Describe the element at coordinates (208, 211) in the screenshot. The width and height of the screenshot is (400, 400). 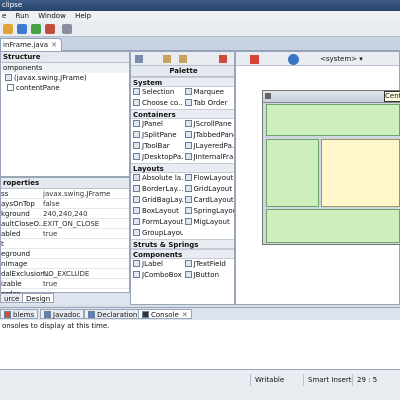
I see `palette-item: SpringLayout` at that location.